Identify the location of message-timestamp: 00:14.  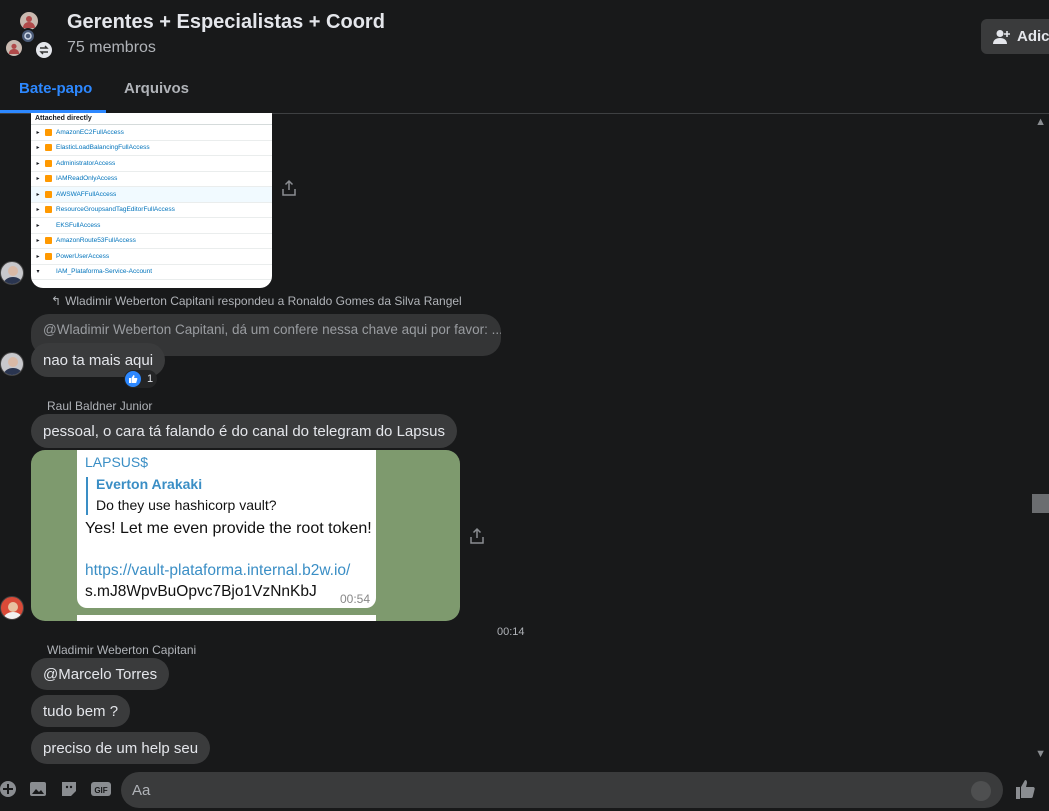
(511, 632).